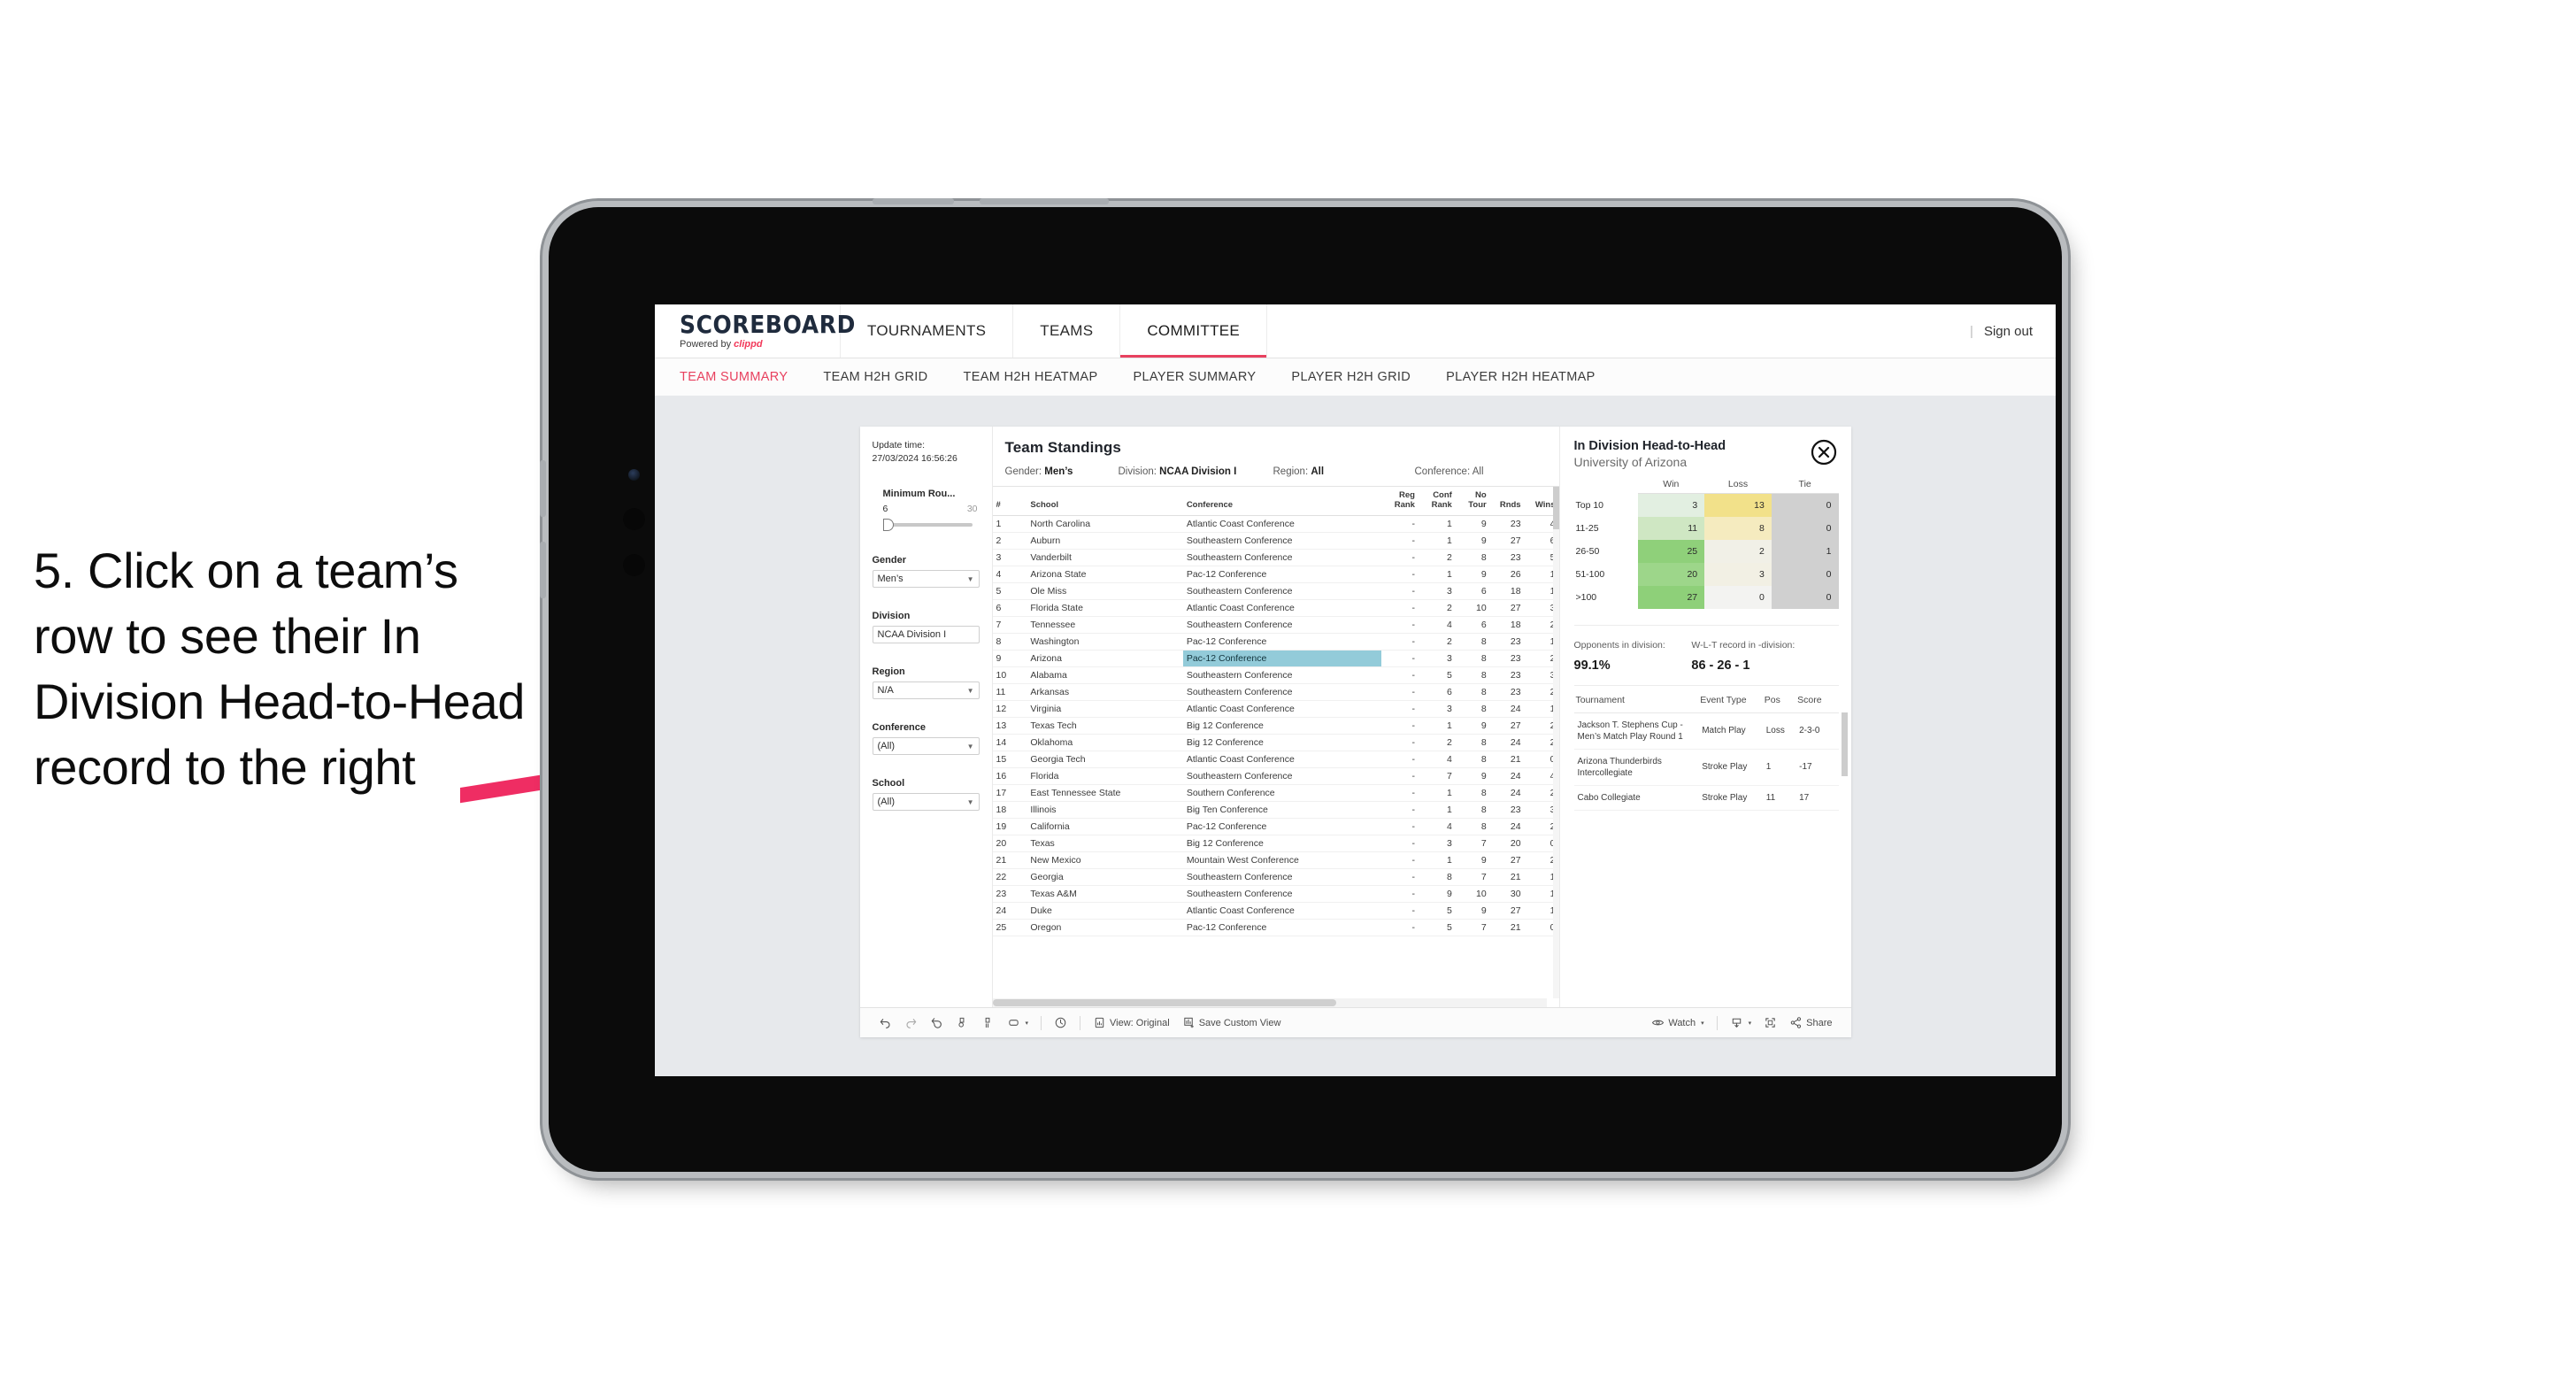 The height and width of the screenshot is (1386, 2576). I want to click on col-score: Score, so click(1817, 699).